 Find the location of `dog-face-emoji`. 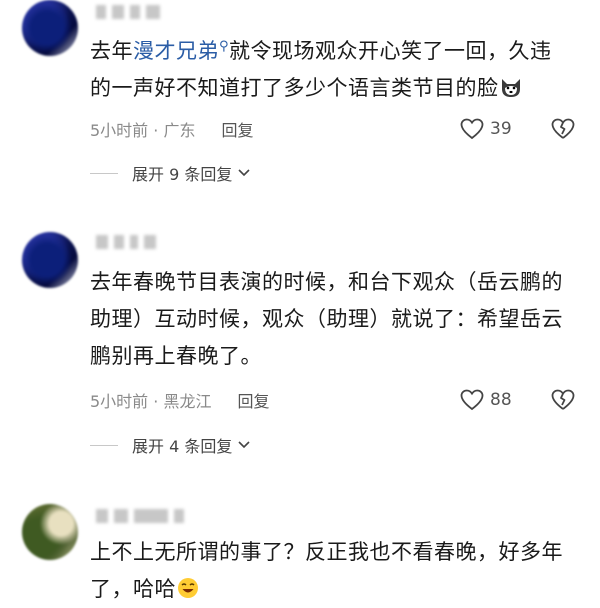

dog-face-emoji is located at coordinates (510, 88).